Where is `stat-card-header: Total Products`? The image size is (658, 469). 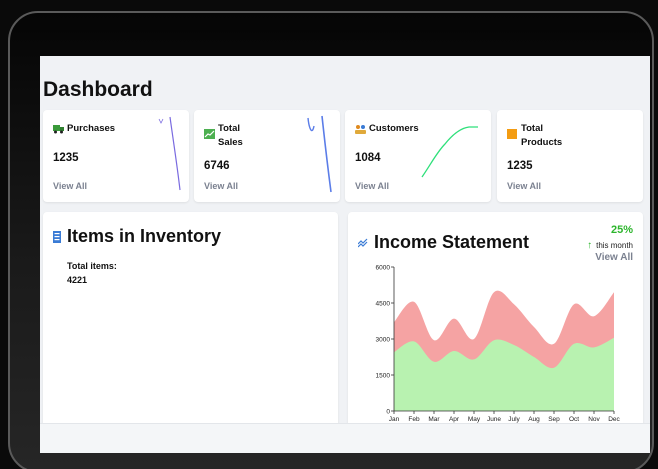
stat-card-header: Total Products is located at coordinates (535, 136).